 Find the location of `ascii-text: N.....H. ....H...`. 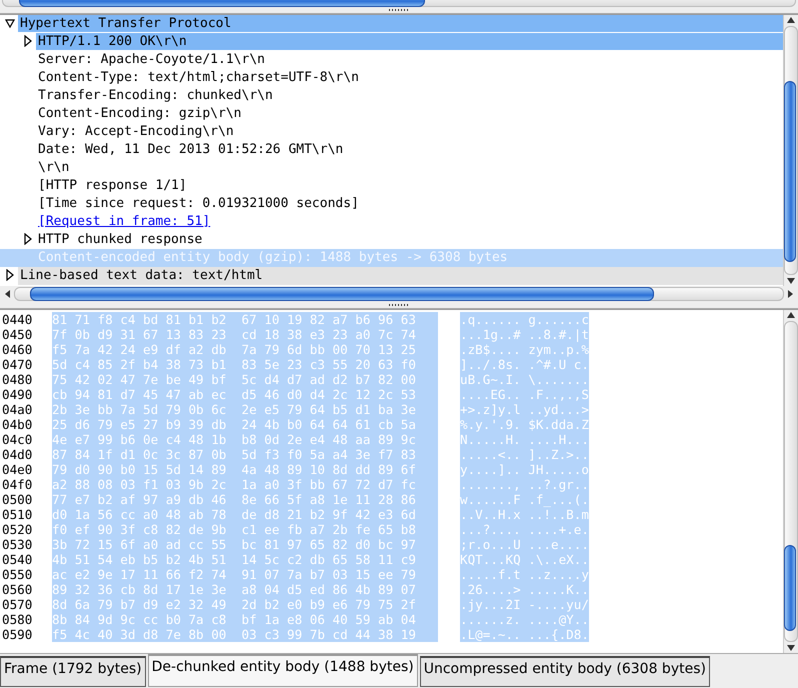

ascii-text: N.....H. ....H... is located at coordinates (524, 439).